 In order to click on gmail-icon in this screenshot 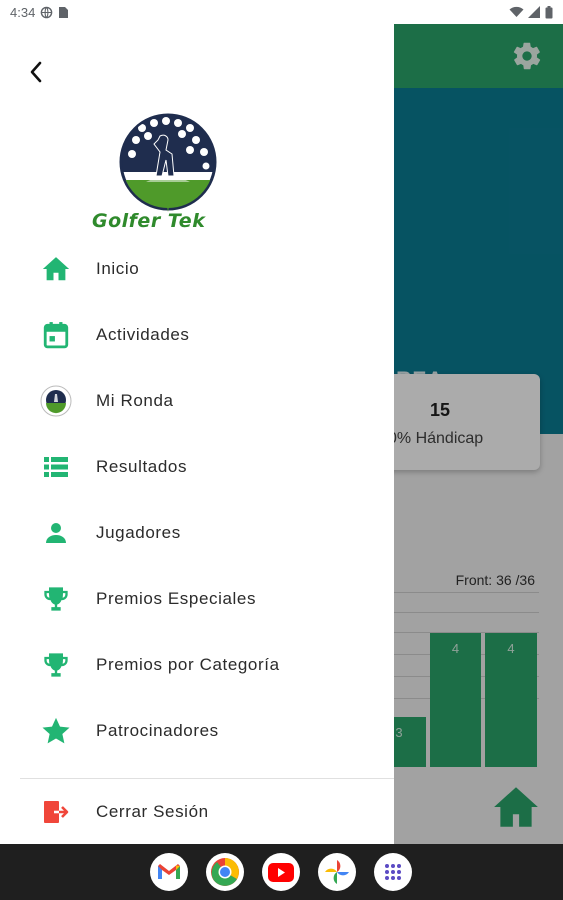, I will do `click(169, 872)`.